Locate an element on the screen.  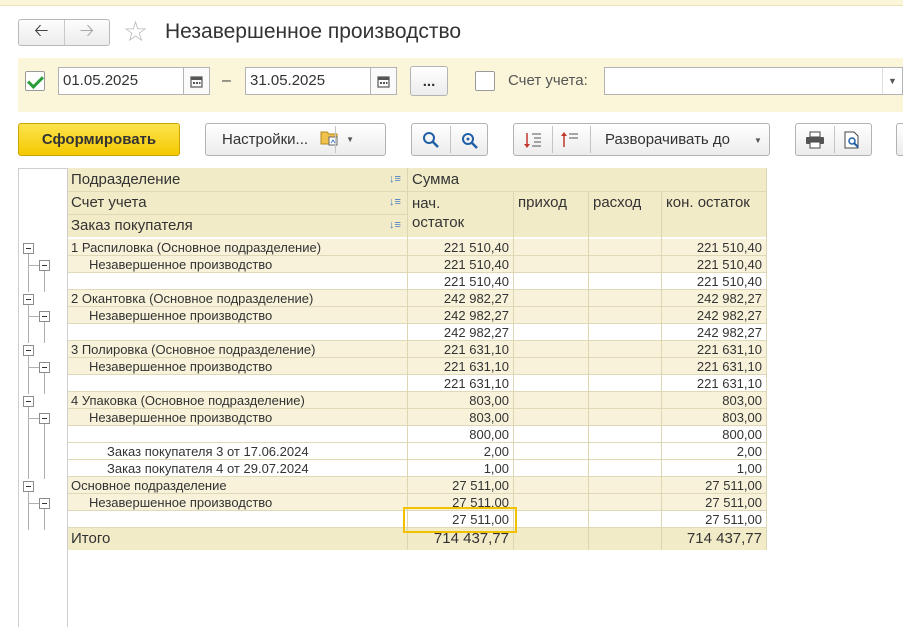
search-icon is located at coordinates (431, 142).